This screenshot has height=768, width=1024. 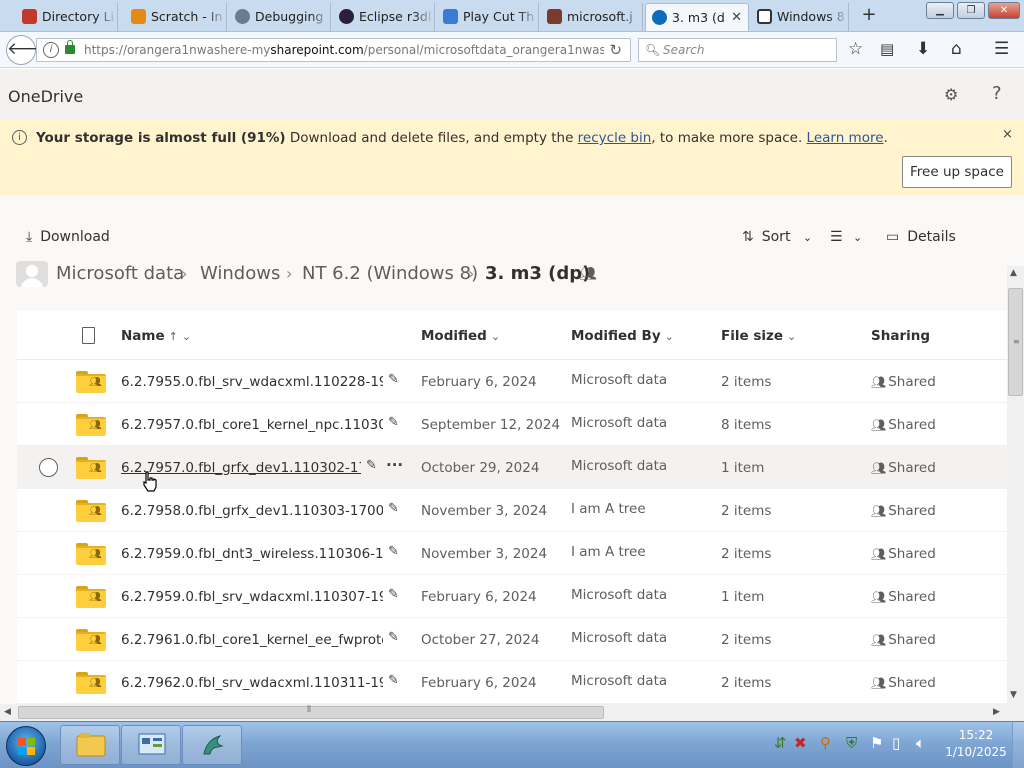 What do you see at coordinates (923, 49) in the screenshot?
I see `downloads-icon: ⬇` at bounding box center [923, 49].